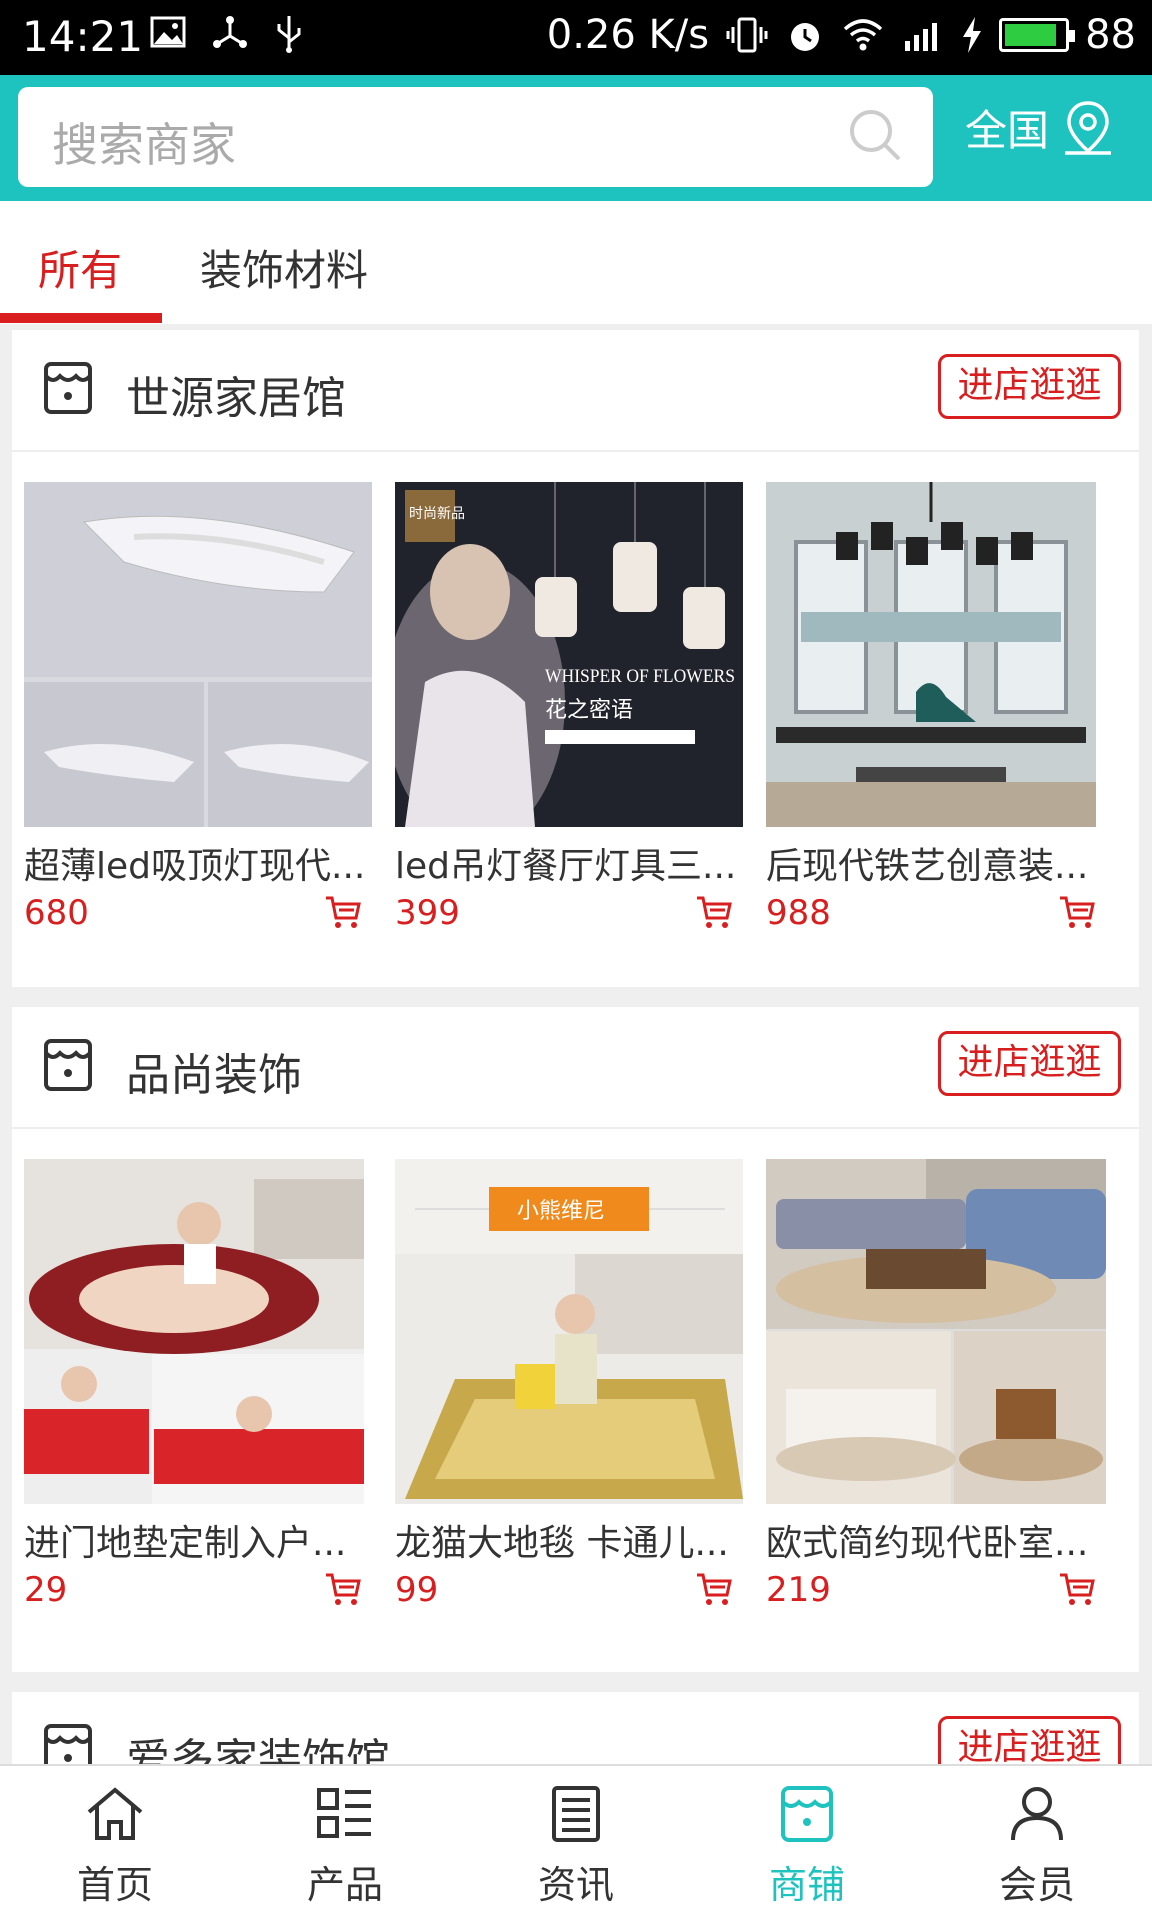 The height and width of the screenshot is (1920, 1152). I want to click on product-card: 欧式简约现代卧室... 219, so click(941, 1384).